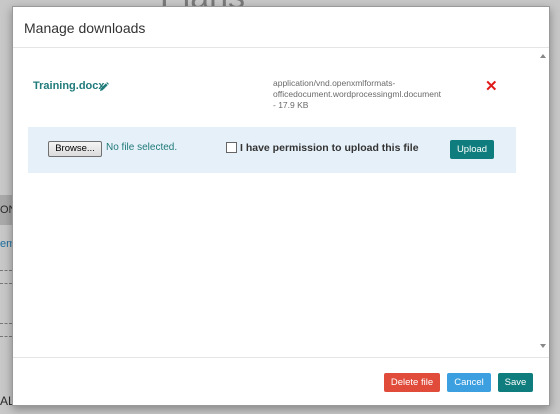 This screenshot has height=414, width=560. Describe the element at coordinates (69, 86) in the screenshot. I see `file-name-link: Training.docx` at that location.